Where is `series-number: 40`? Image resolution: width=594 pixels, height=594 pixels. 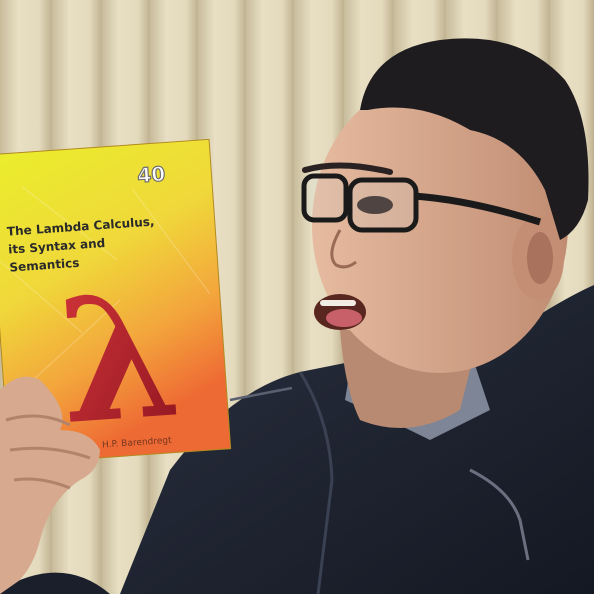
series-number: 40 is located at coordinates (151, 175).